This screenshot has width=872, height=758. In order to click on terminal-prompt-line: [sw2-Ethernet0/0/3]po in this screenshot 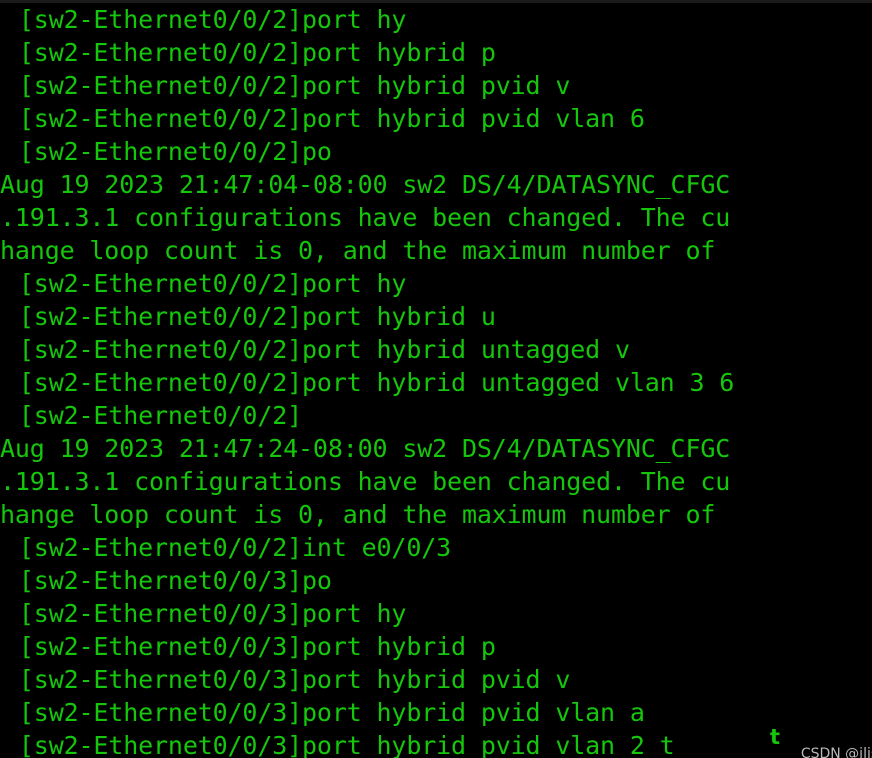, I will do `click(168, 580)`.